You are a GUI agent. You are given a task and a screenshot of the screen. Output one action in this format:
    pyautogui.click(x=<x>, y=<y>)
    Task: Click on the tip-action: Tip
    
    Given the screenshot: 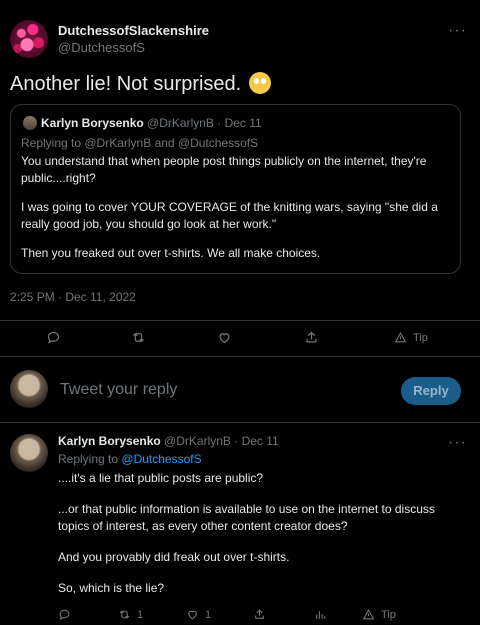 What is the action you would take?
    pyautogui.click(x=411, y=337)
    